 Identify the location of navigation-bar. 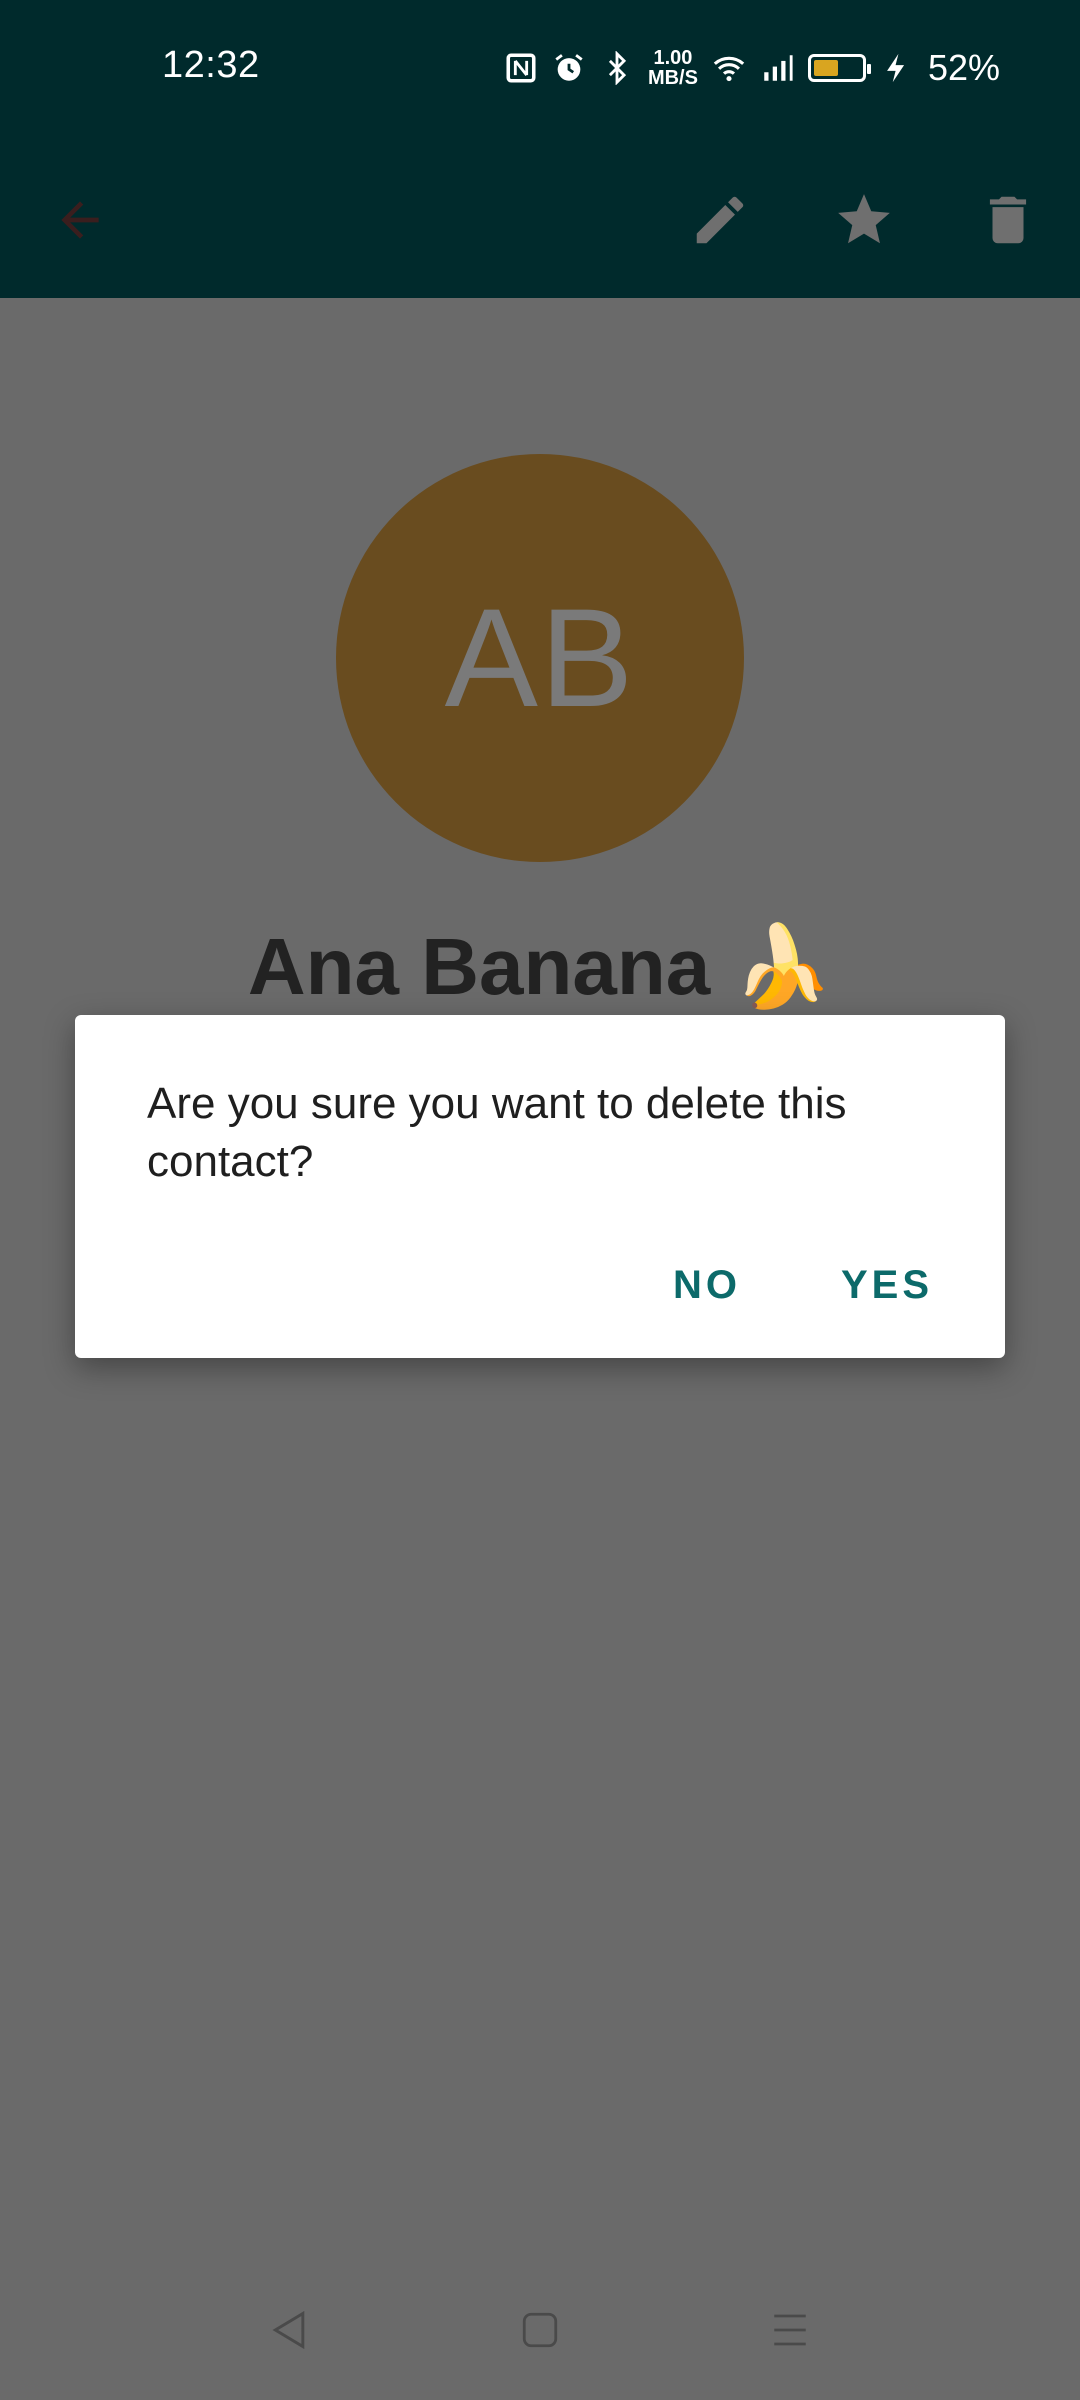
(540, 2330).